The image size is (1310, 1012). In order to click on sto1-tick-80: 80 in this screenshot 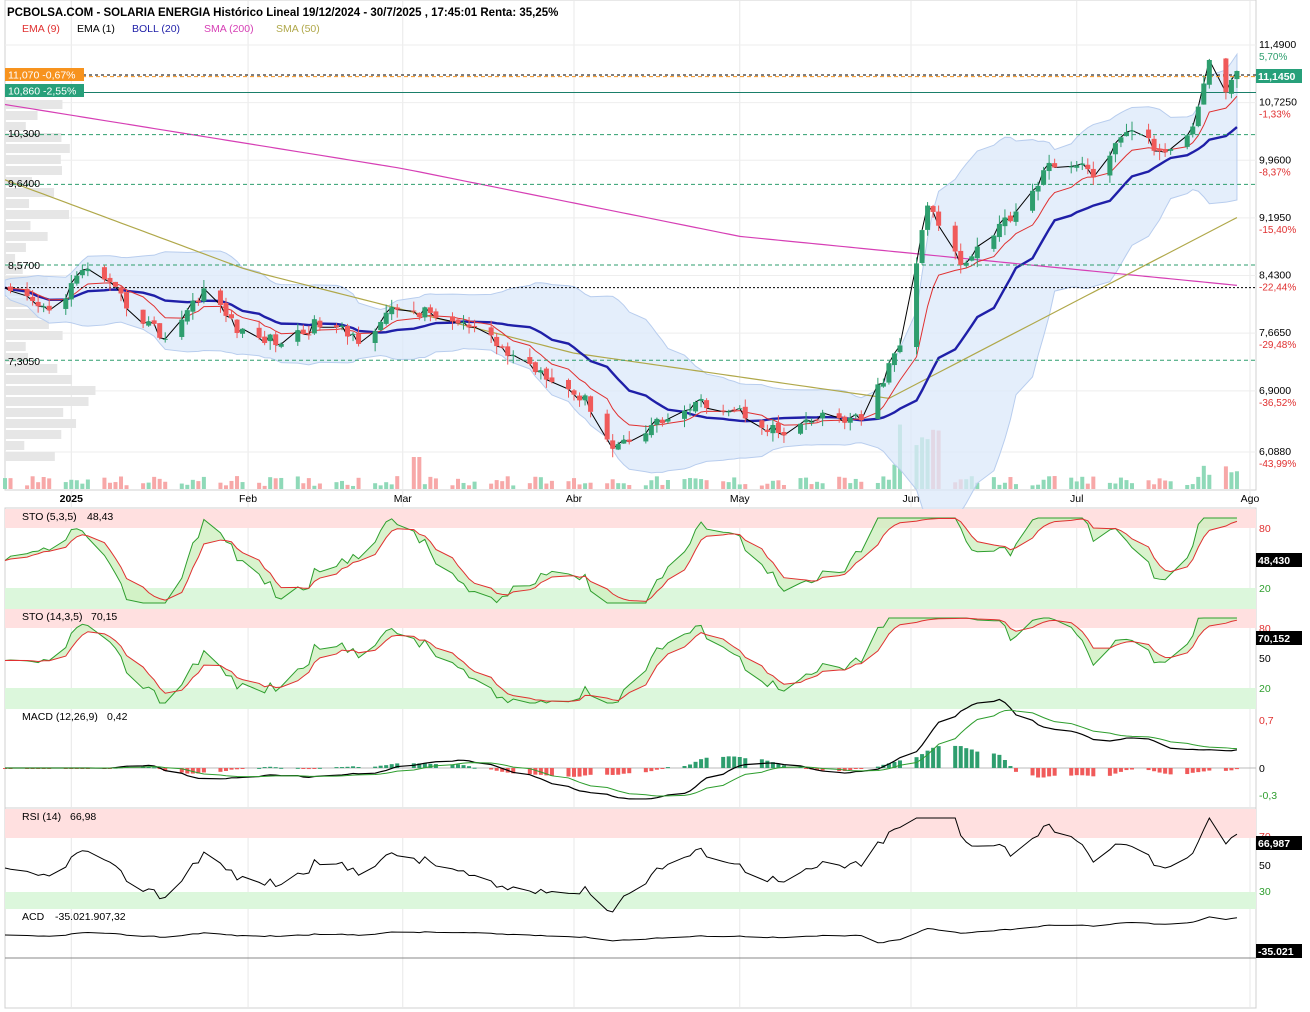, I will do `click(1265, 529)`.